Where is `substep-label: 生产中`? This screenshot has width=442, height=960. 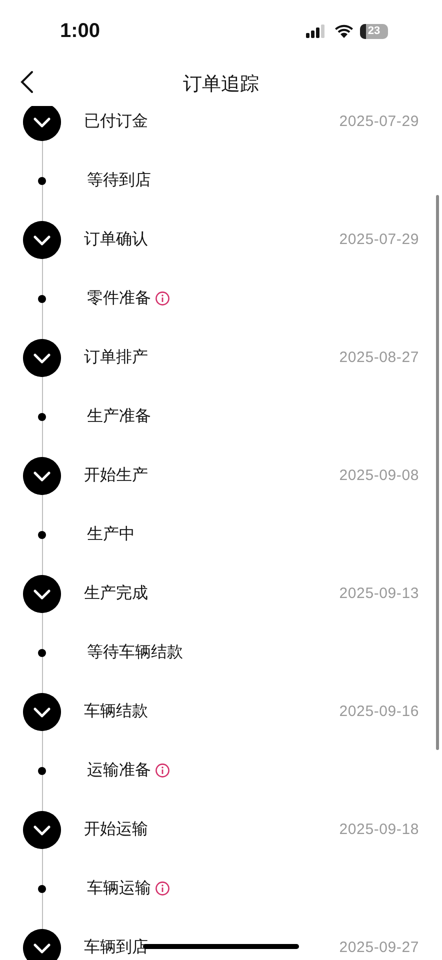
substep-label: 生产中 is located at coordinates (111, 534).